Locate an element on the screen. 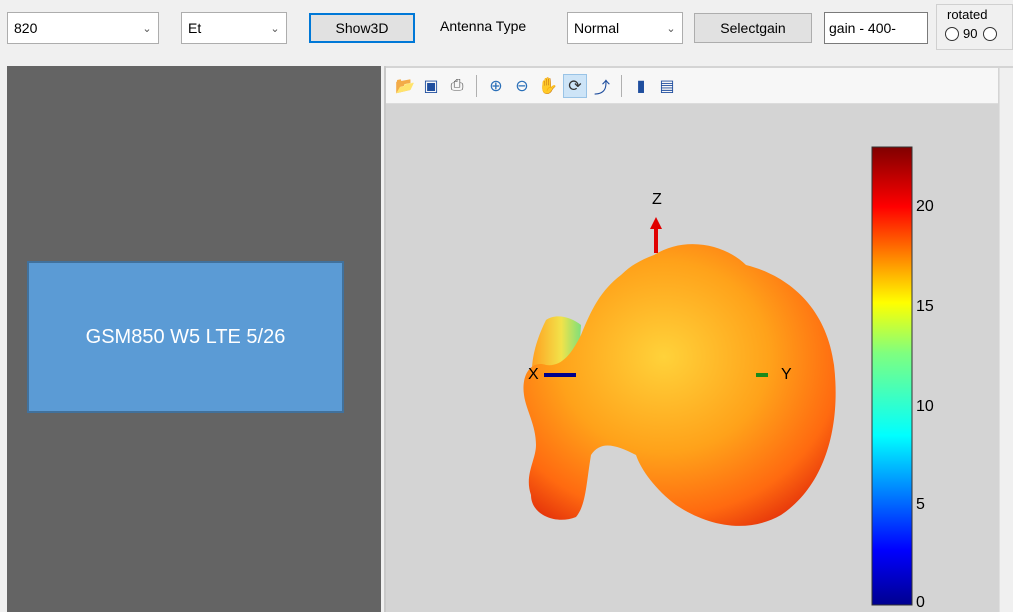 The width and height of the screenshot is (1013, 612). z-axis-label: Z is located at coordinates (657, 199).